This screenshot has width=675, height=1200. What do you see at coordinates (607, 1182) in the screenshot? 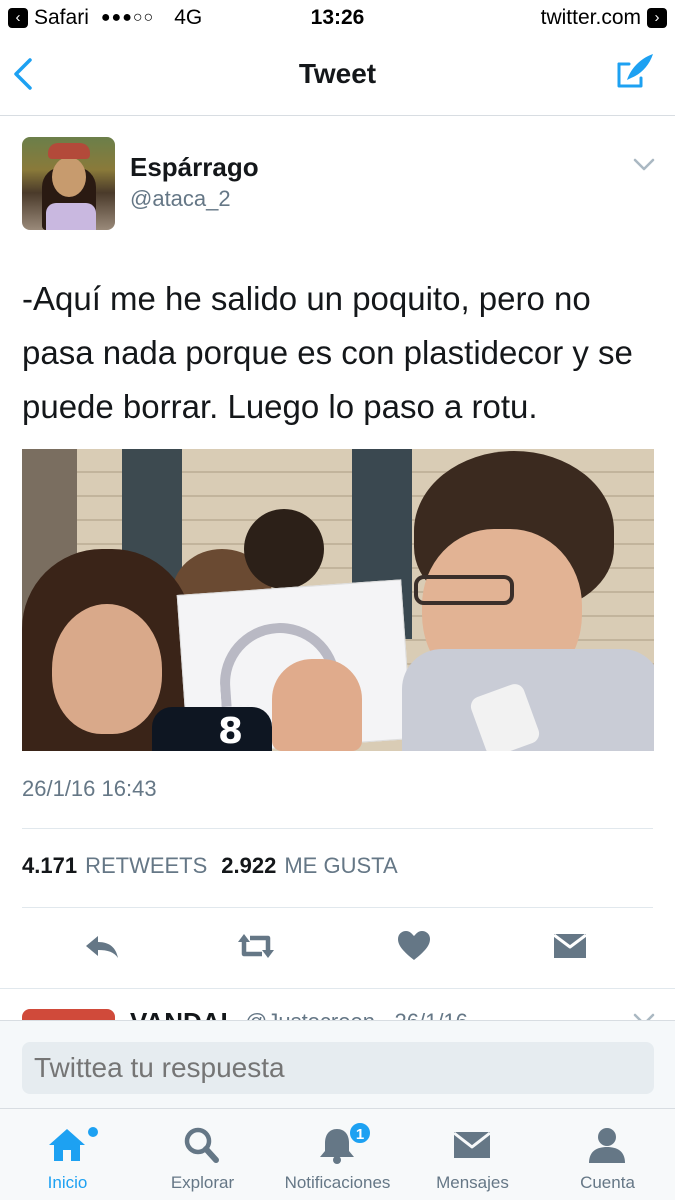
I see `tab-label: Cuenta` at bounding box center [607, 1182].